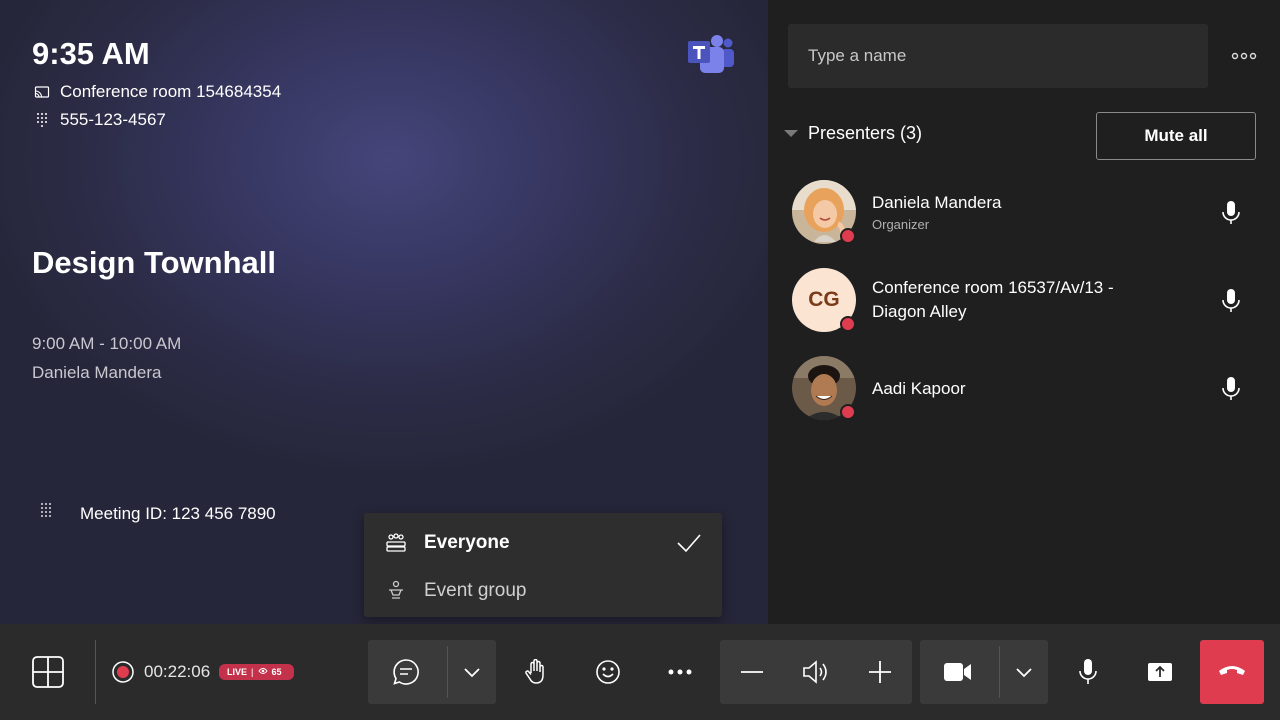 Image resolution: width=1280 pixels, height=720 pixels. What do you see at coordinates (1024, 388) in the screenshot?
I see `participant-row: Aadi Kapoor` at bounding box center [1024, 388].